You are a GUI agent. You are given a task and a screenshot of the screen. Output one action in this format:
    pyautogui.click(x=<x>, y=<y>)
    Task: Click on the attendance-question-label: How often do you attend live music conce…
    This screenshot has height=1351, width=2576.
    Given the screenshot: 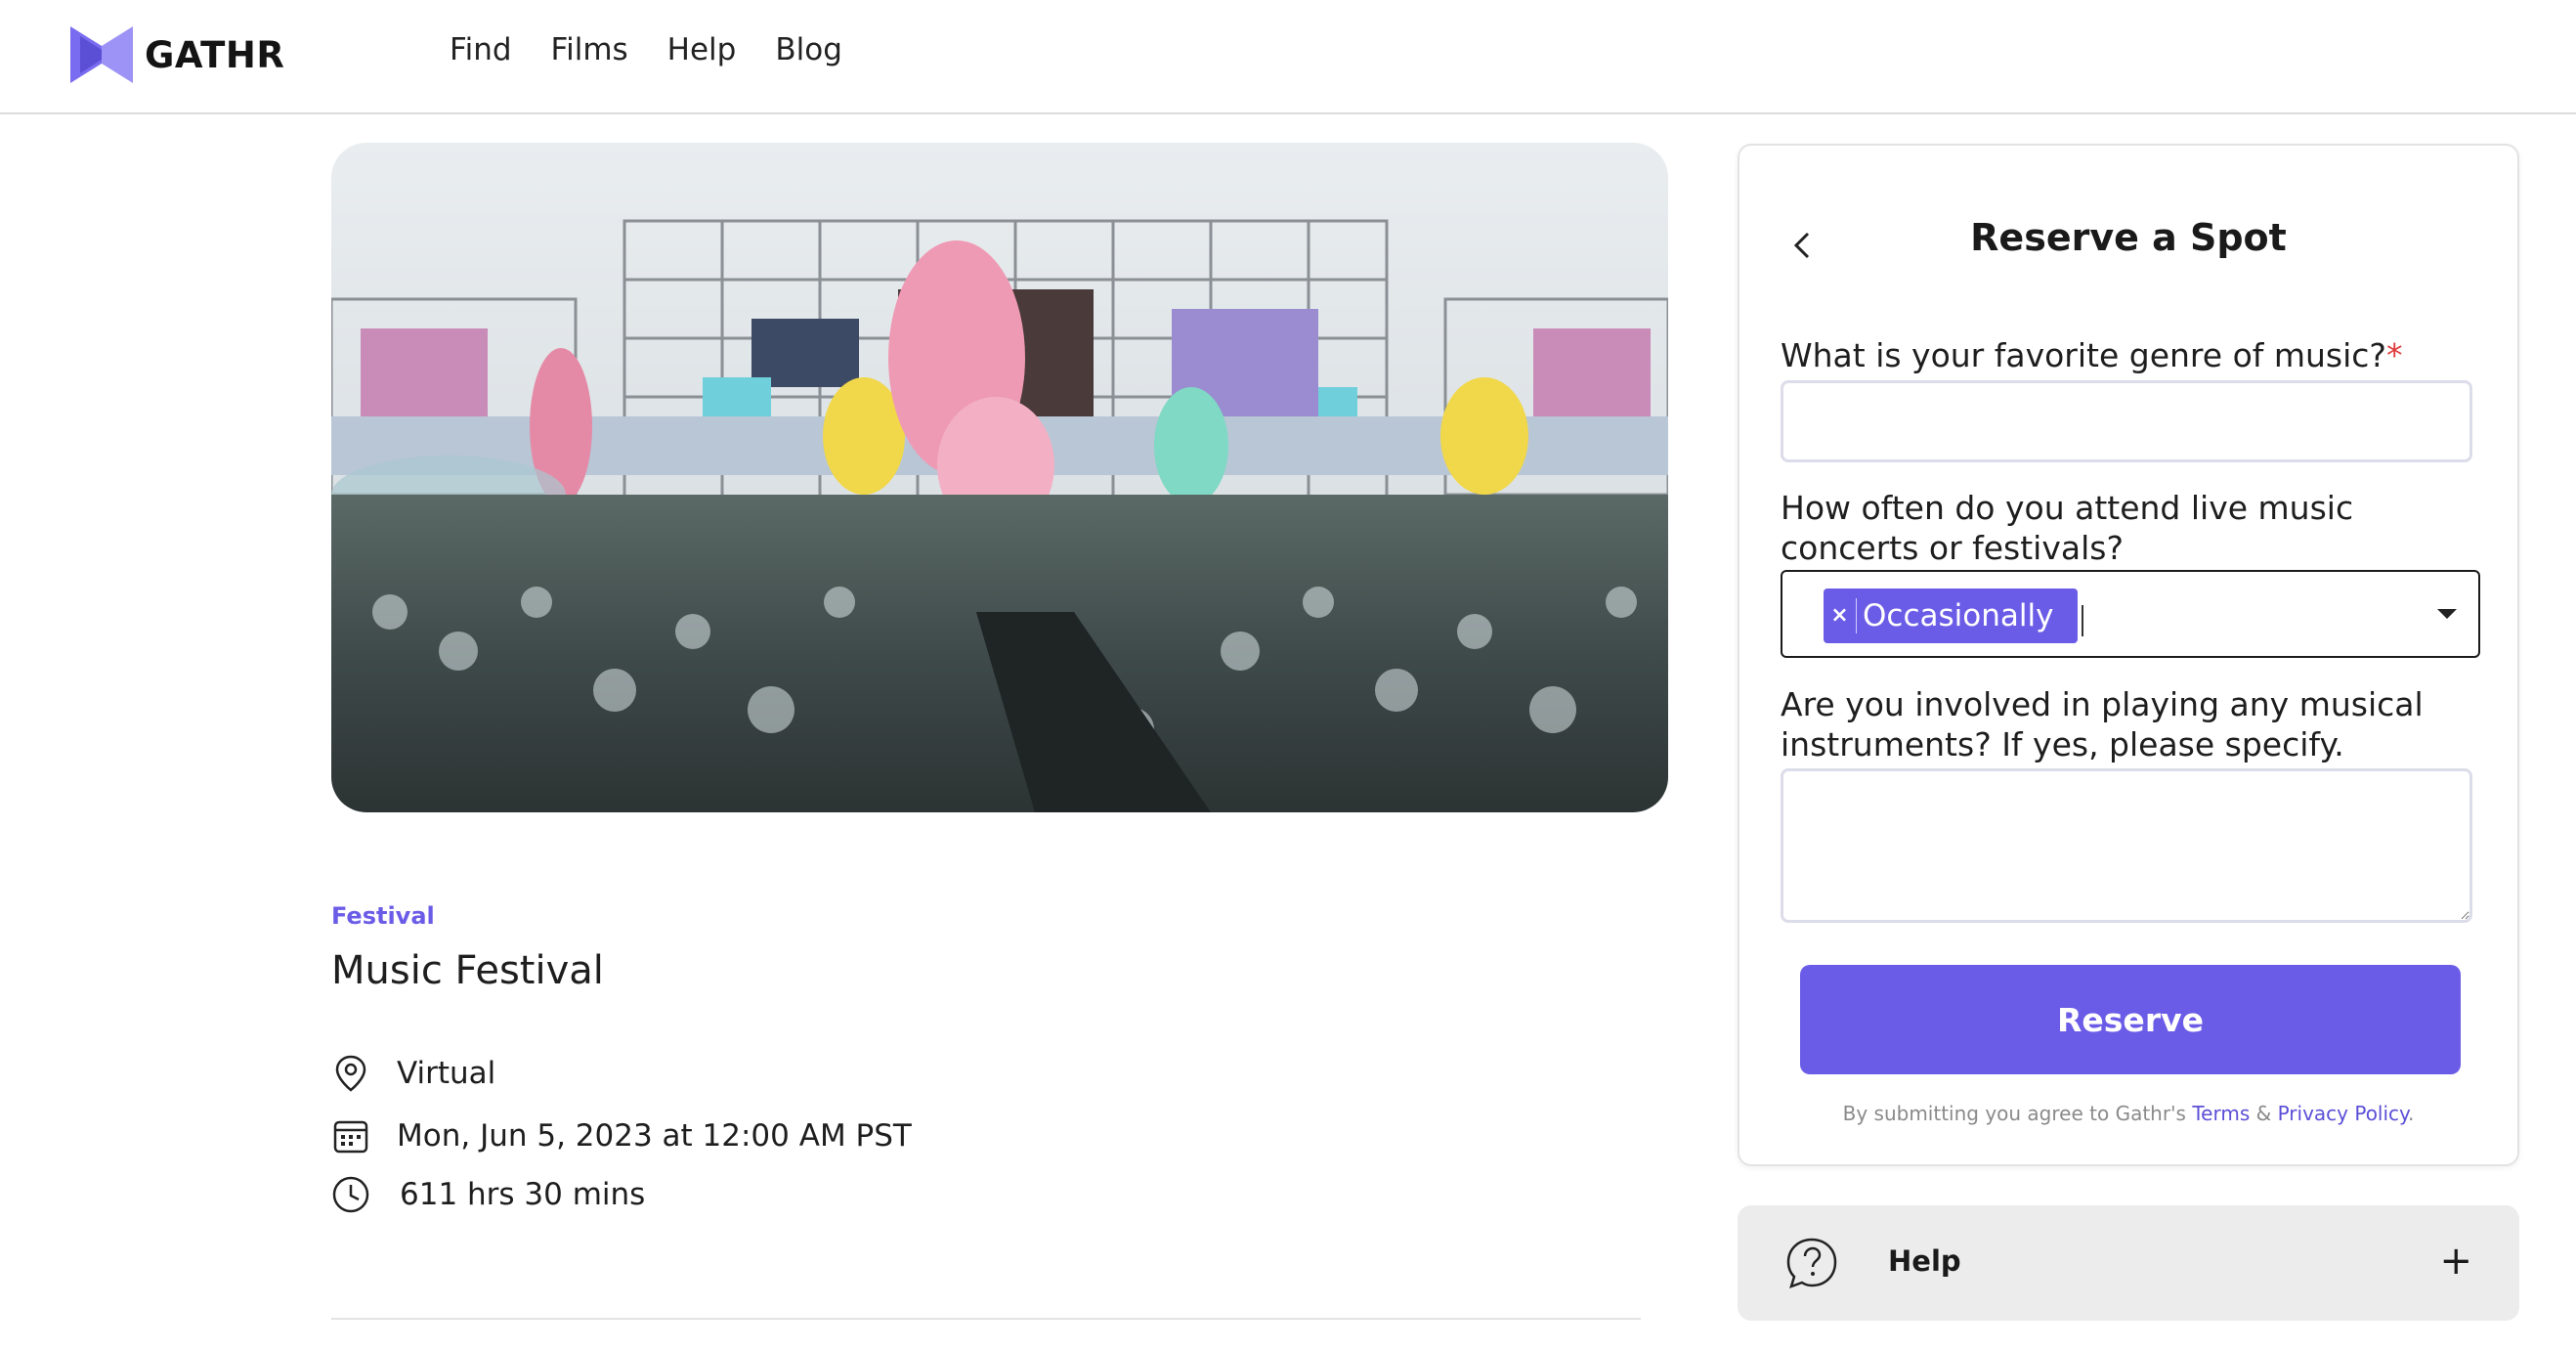 What is the action you would take?
    pyautogui.click(x=2067, y=528)
    